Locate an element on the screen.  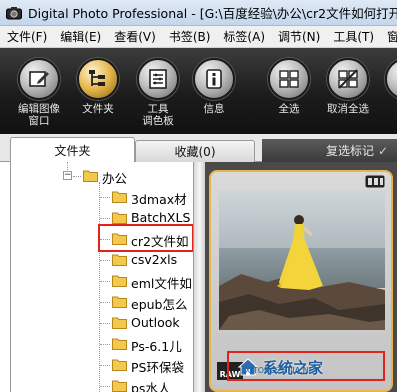
duplicate-mark-toggle: 复选标记 ✓ is located at coordinates (329, 150).